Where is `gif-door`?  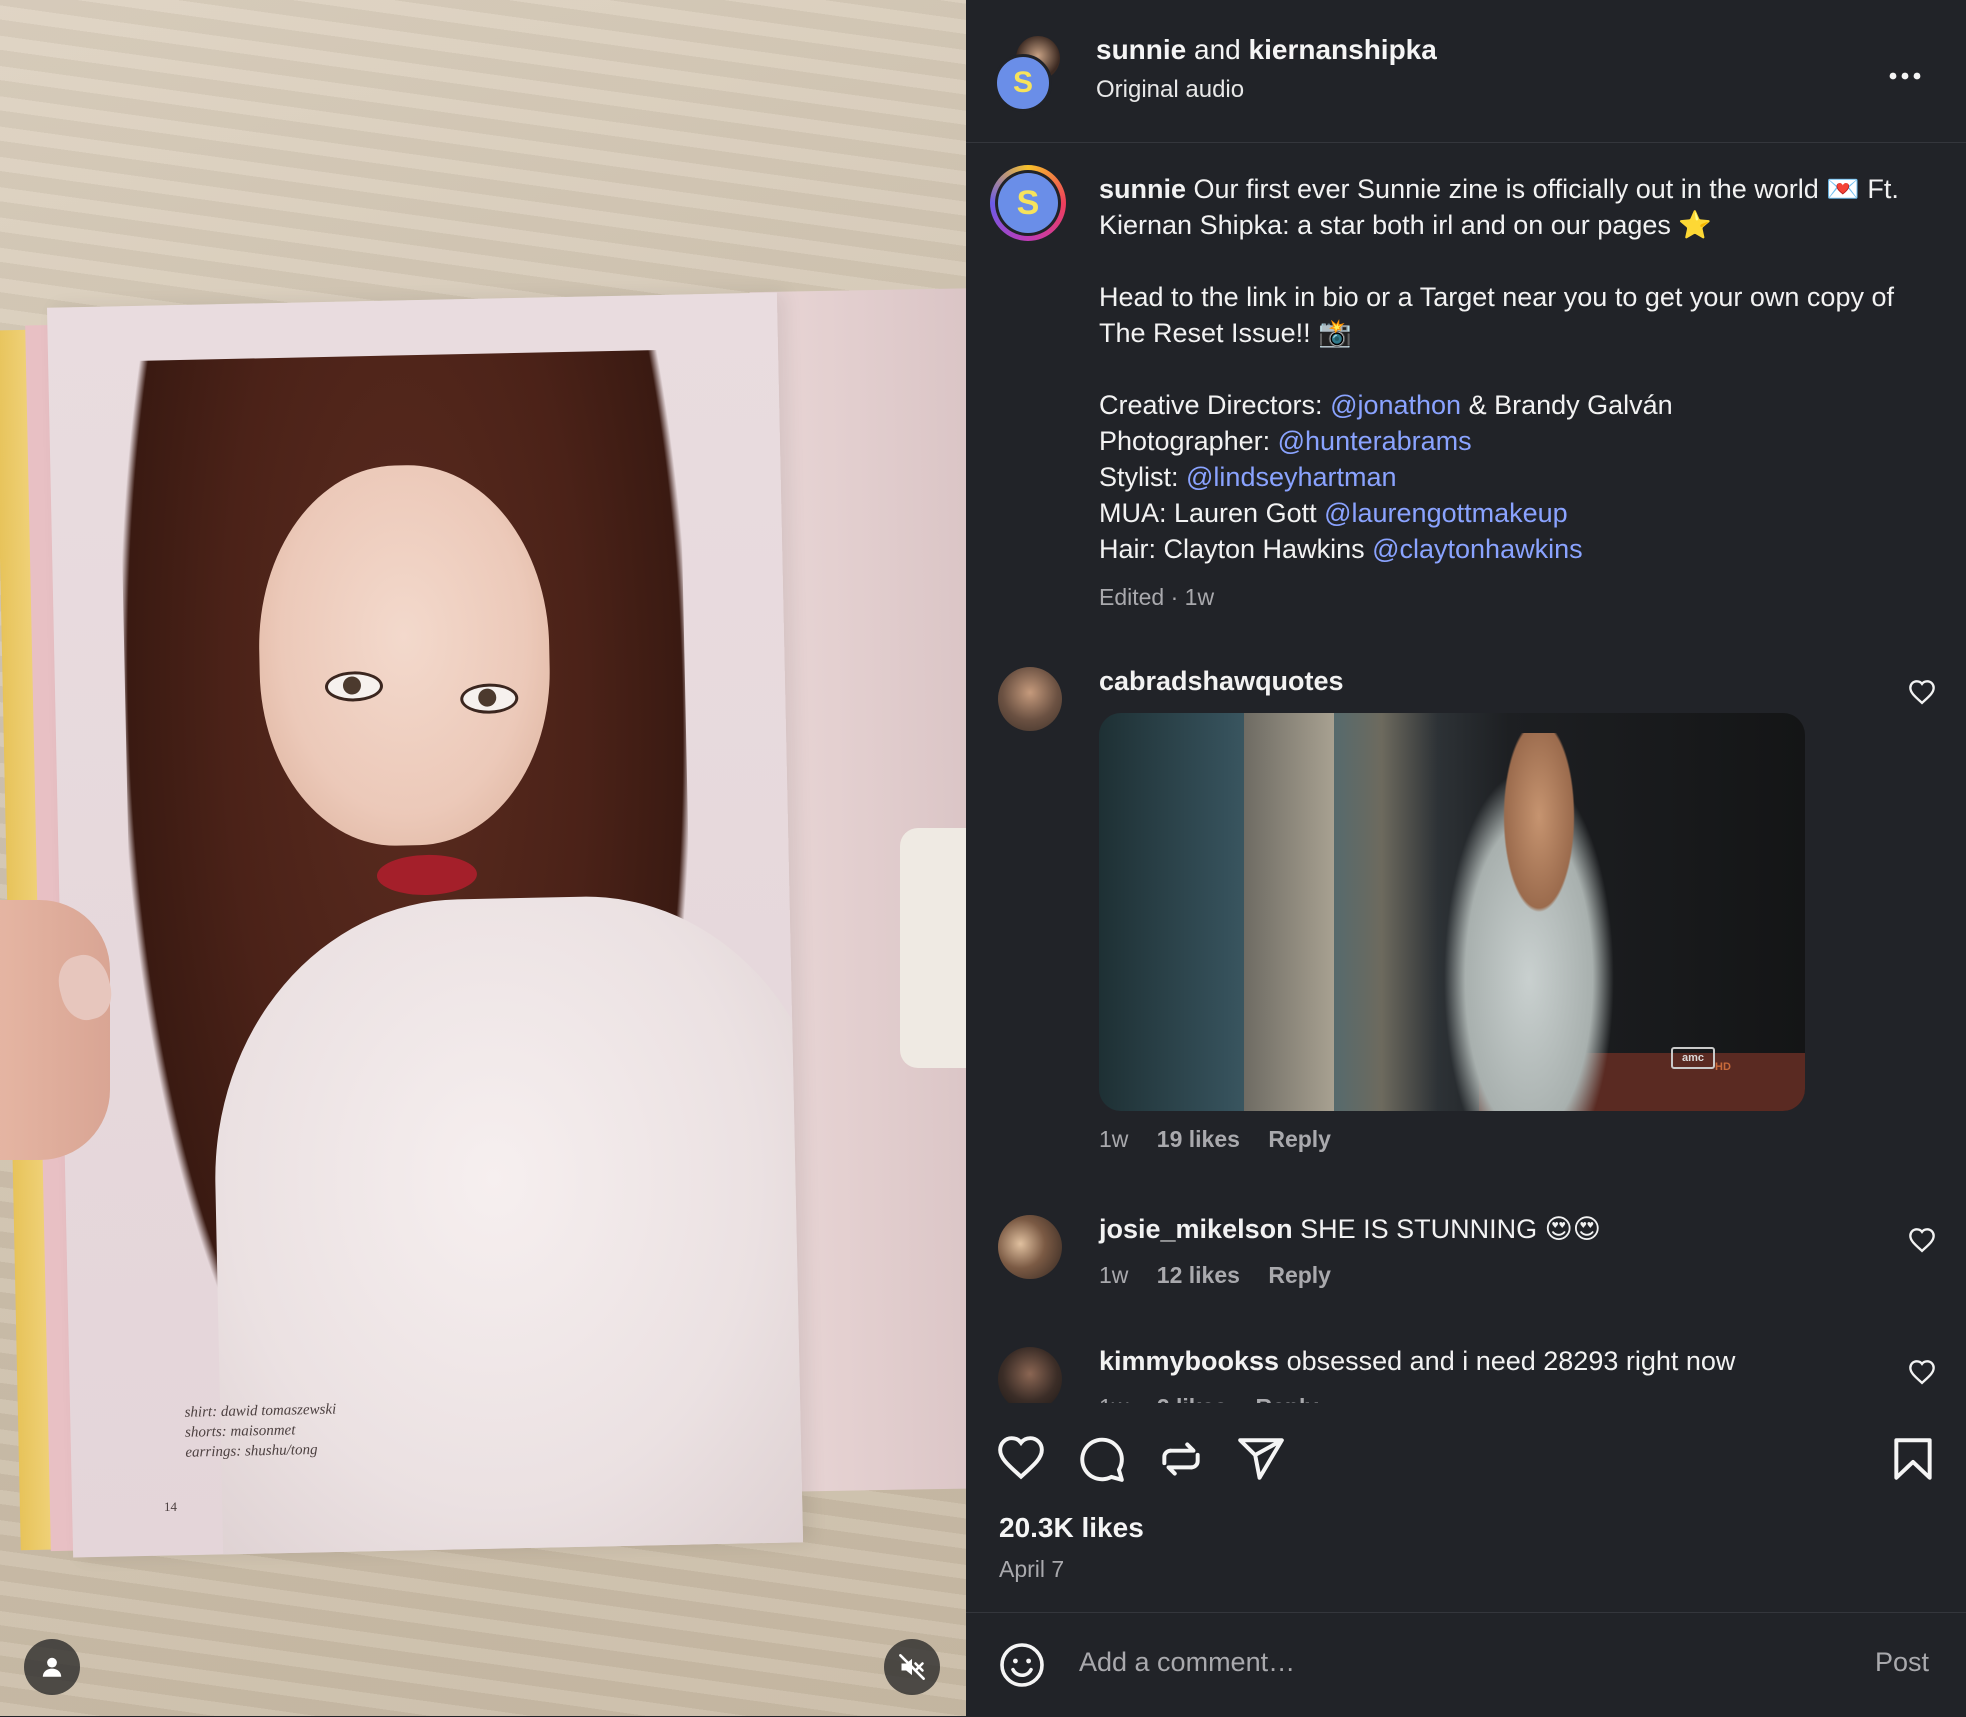 gif-door is located at coordinates (1289, 912).